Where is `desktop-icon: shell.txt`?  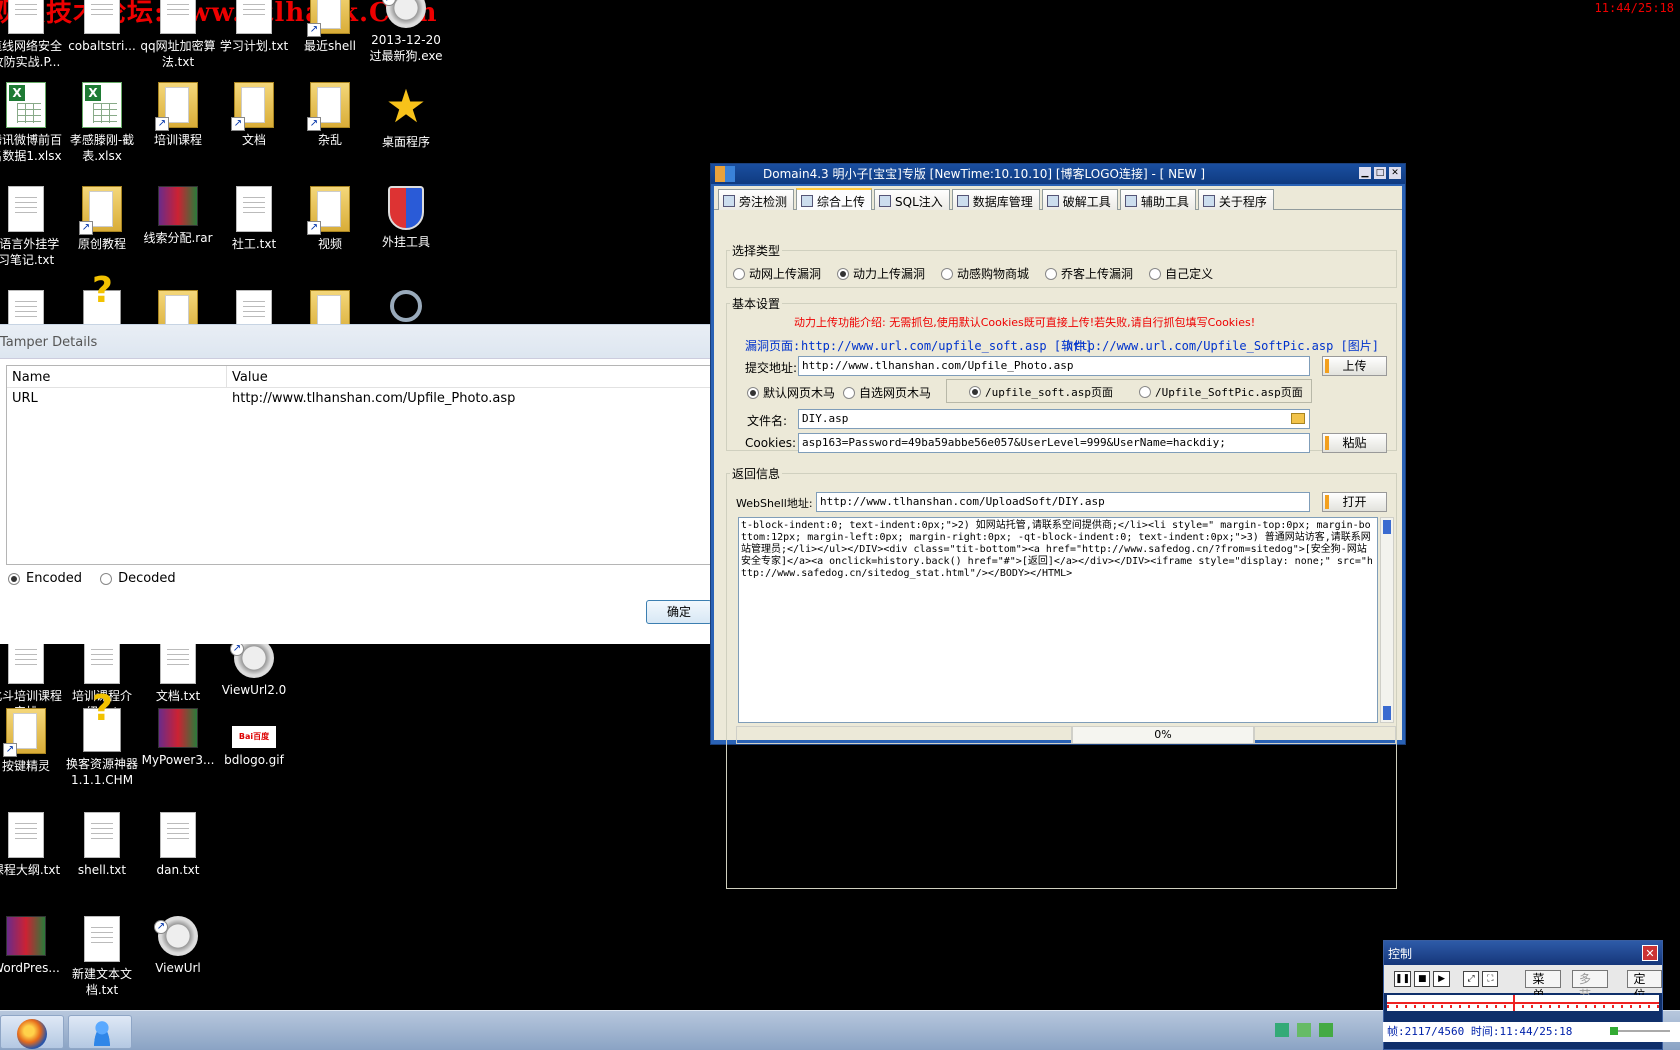
desktop-icon: shell.txt is located at coordinates (102, 845).